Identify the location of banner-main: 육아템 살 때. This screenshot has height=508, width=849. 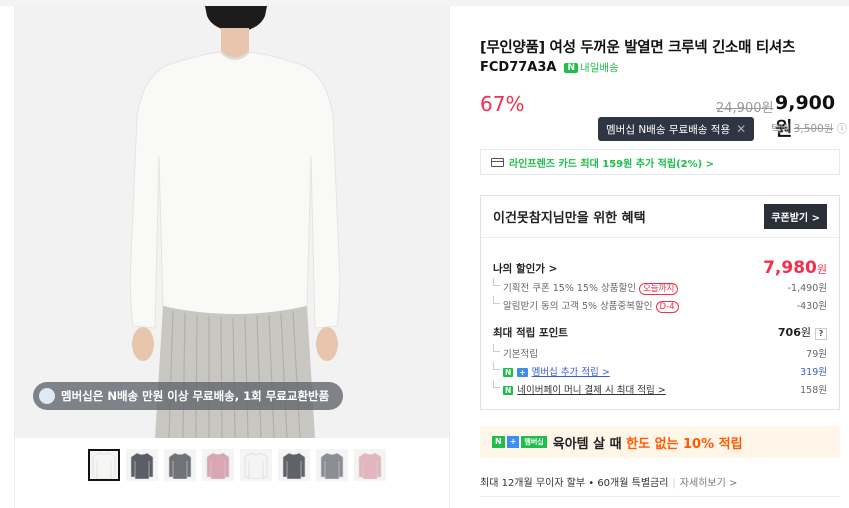
(587, 444).